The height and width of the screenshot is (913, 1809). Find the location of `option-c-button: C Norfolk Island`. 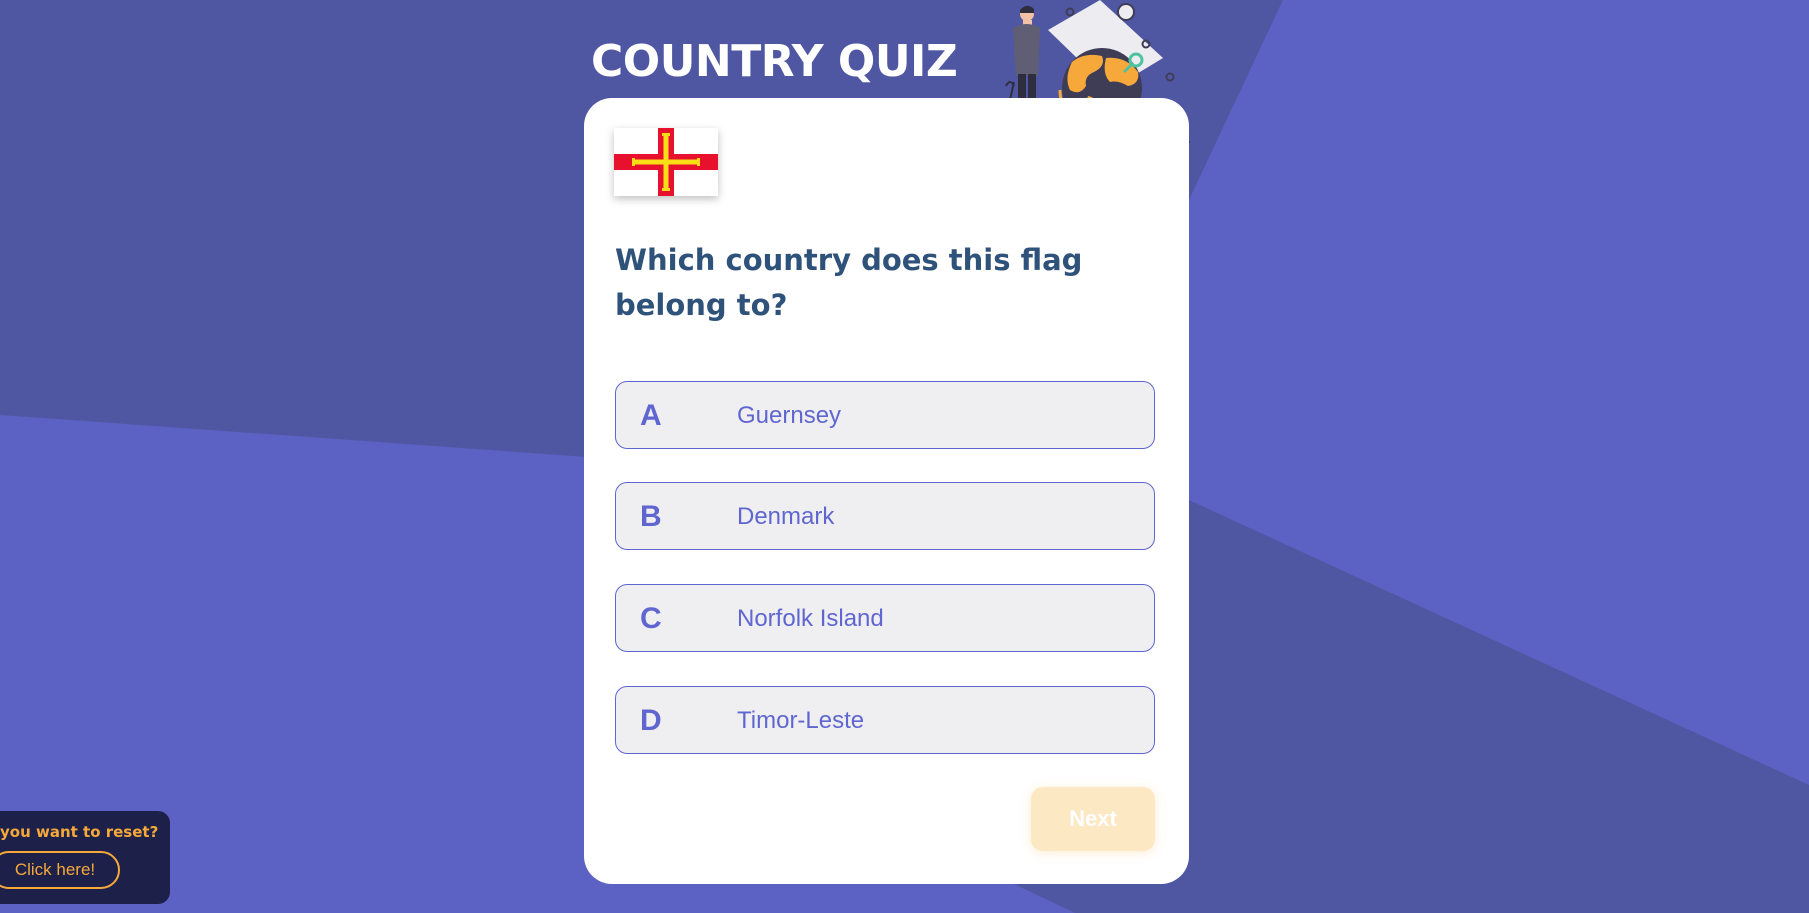

option-c-button: C Norfolk Island is located at coordinates (885, 618).